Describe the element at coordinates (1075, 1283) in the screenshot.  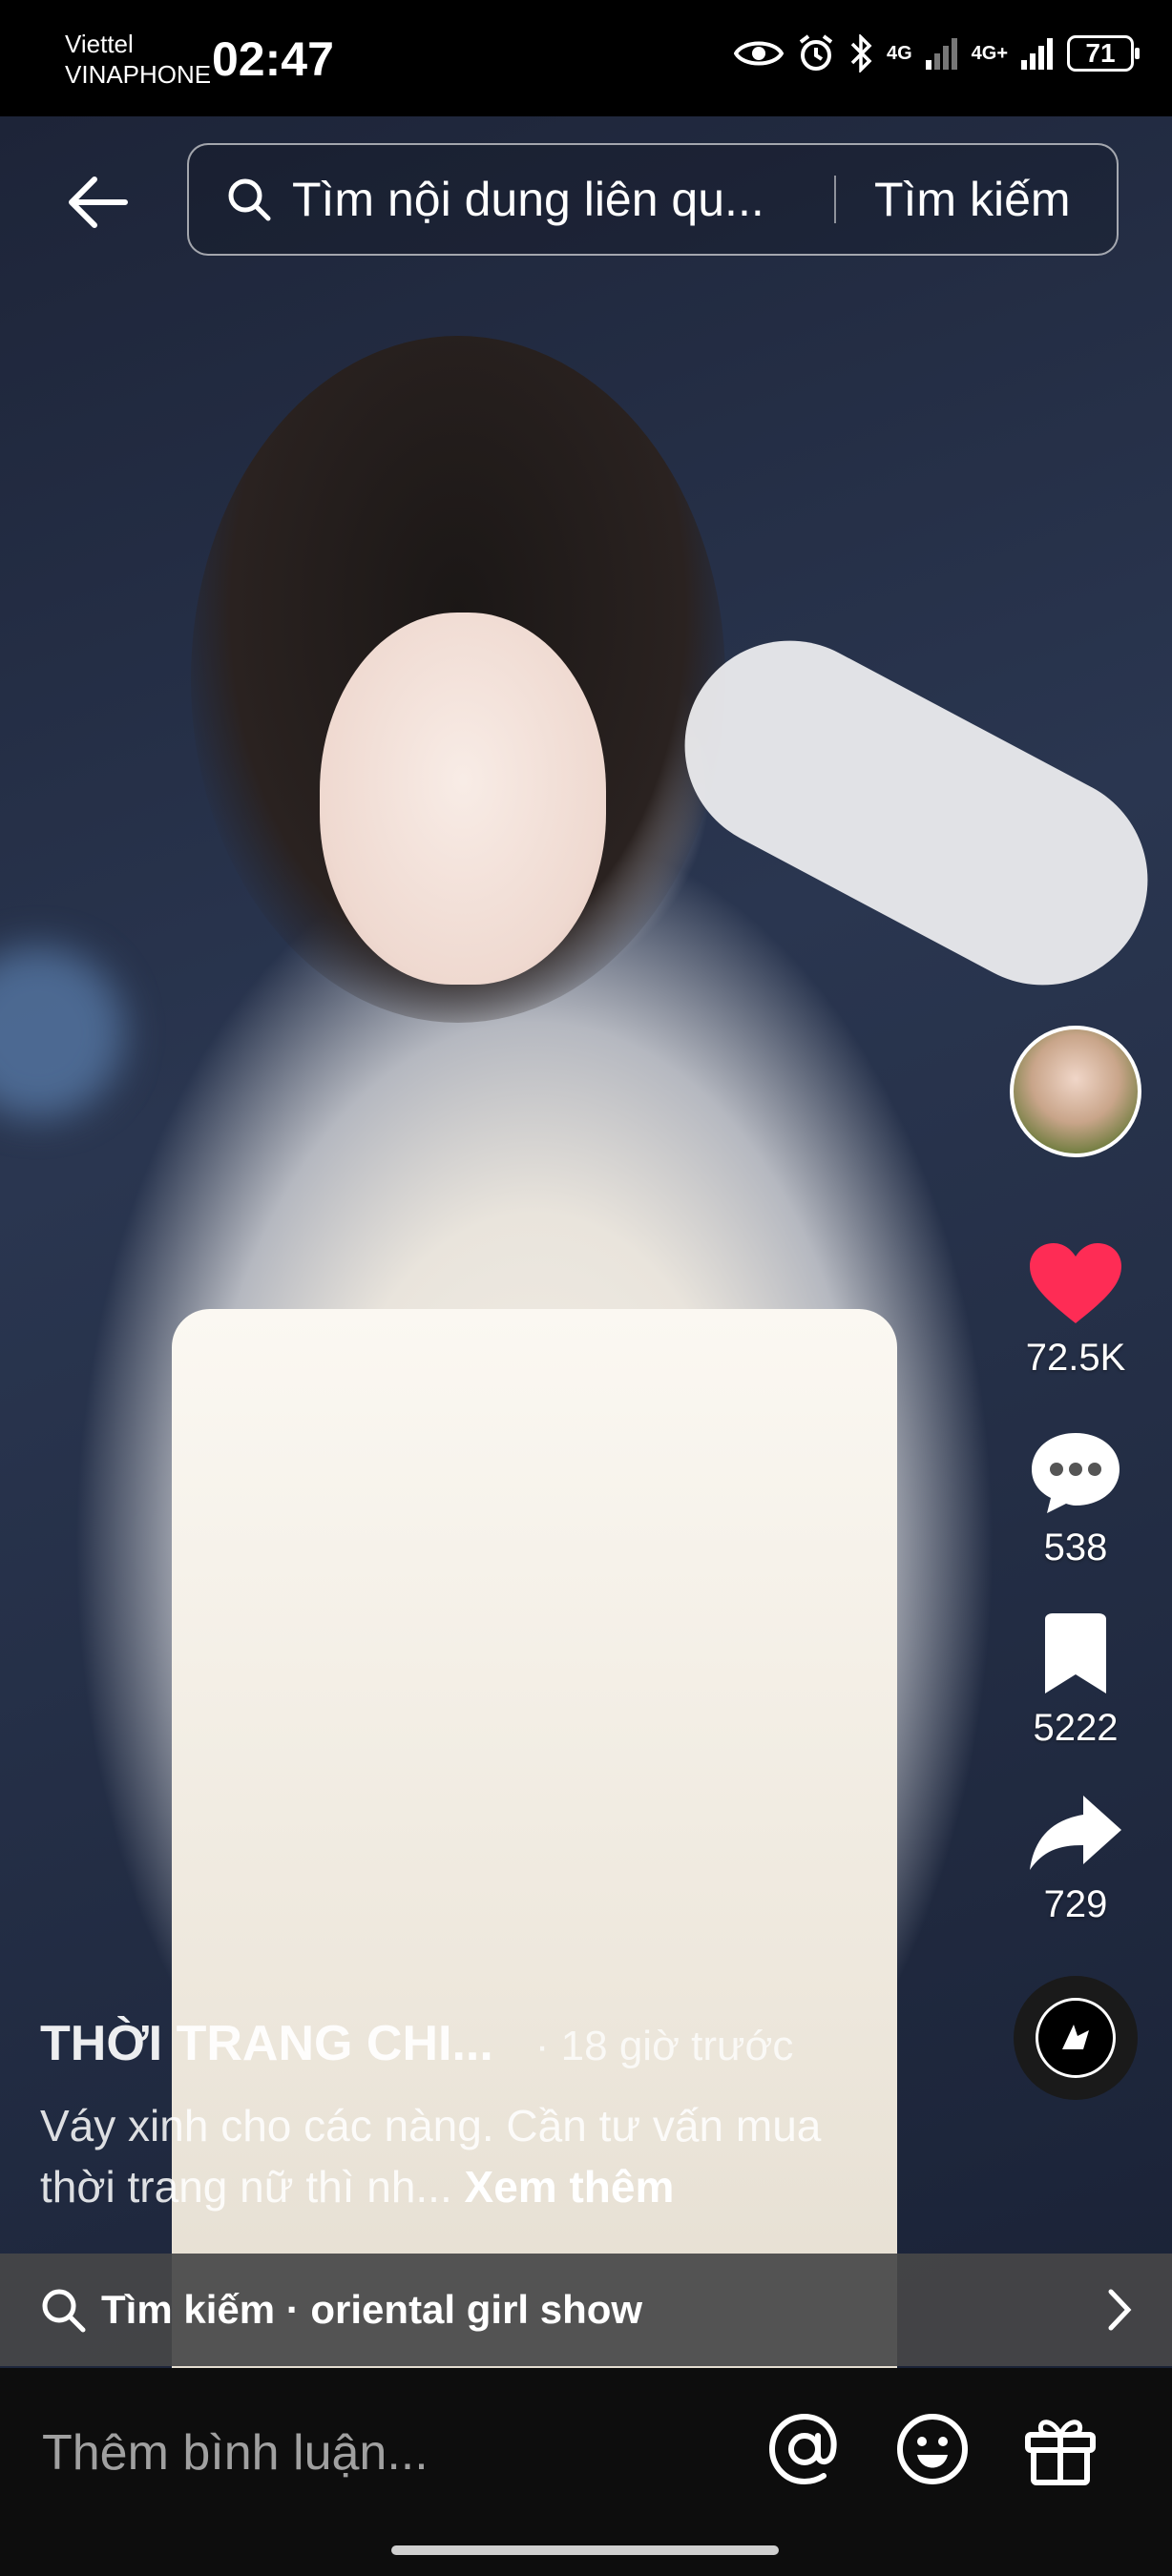
I see `heart-icon` at that location.